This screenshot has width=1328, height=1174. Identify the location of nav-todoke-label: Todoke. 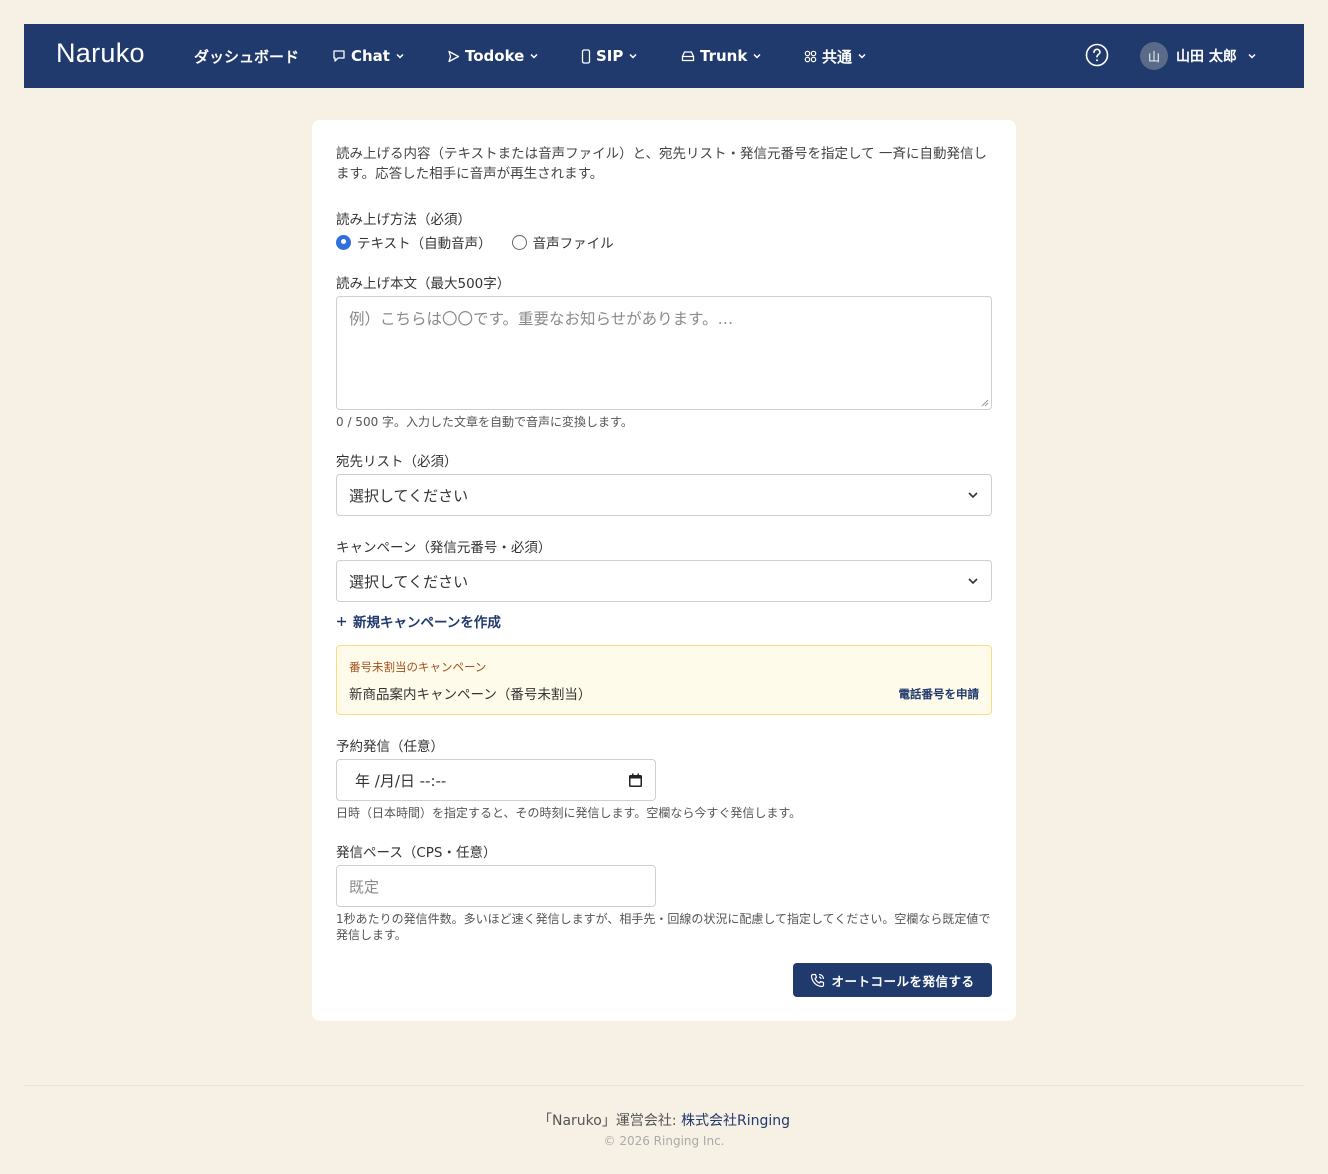
(495, 56).